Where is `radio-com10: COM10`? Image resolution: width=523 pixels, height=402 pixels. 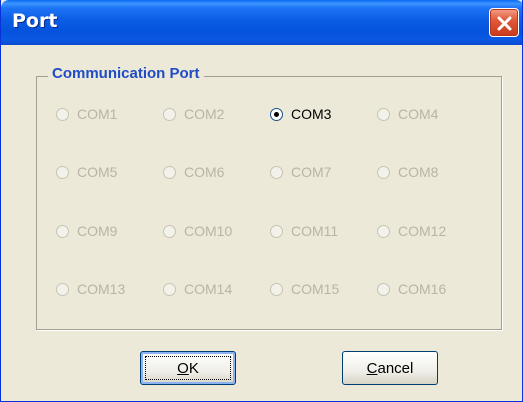
radio-com10: COM10 is located at coordinates (197, 231).